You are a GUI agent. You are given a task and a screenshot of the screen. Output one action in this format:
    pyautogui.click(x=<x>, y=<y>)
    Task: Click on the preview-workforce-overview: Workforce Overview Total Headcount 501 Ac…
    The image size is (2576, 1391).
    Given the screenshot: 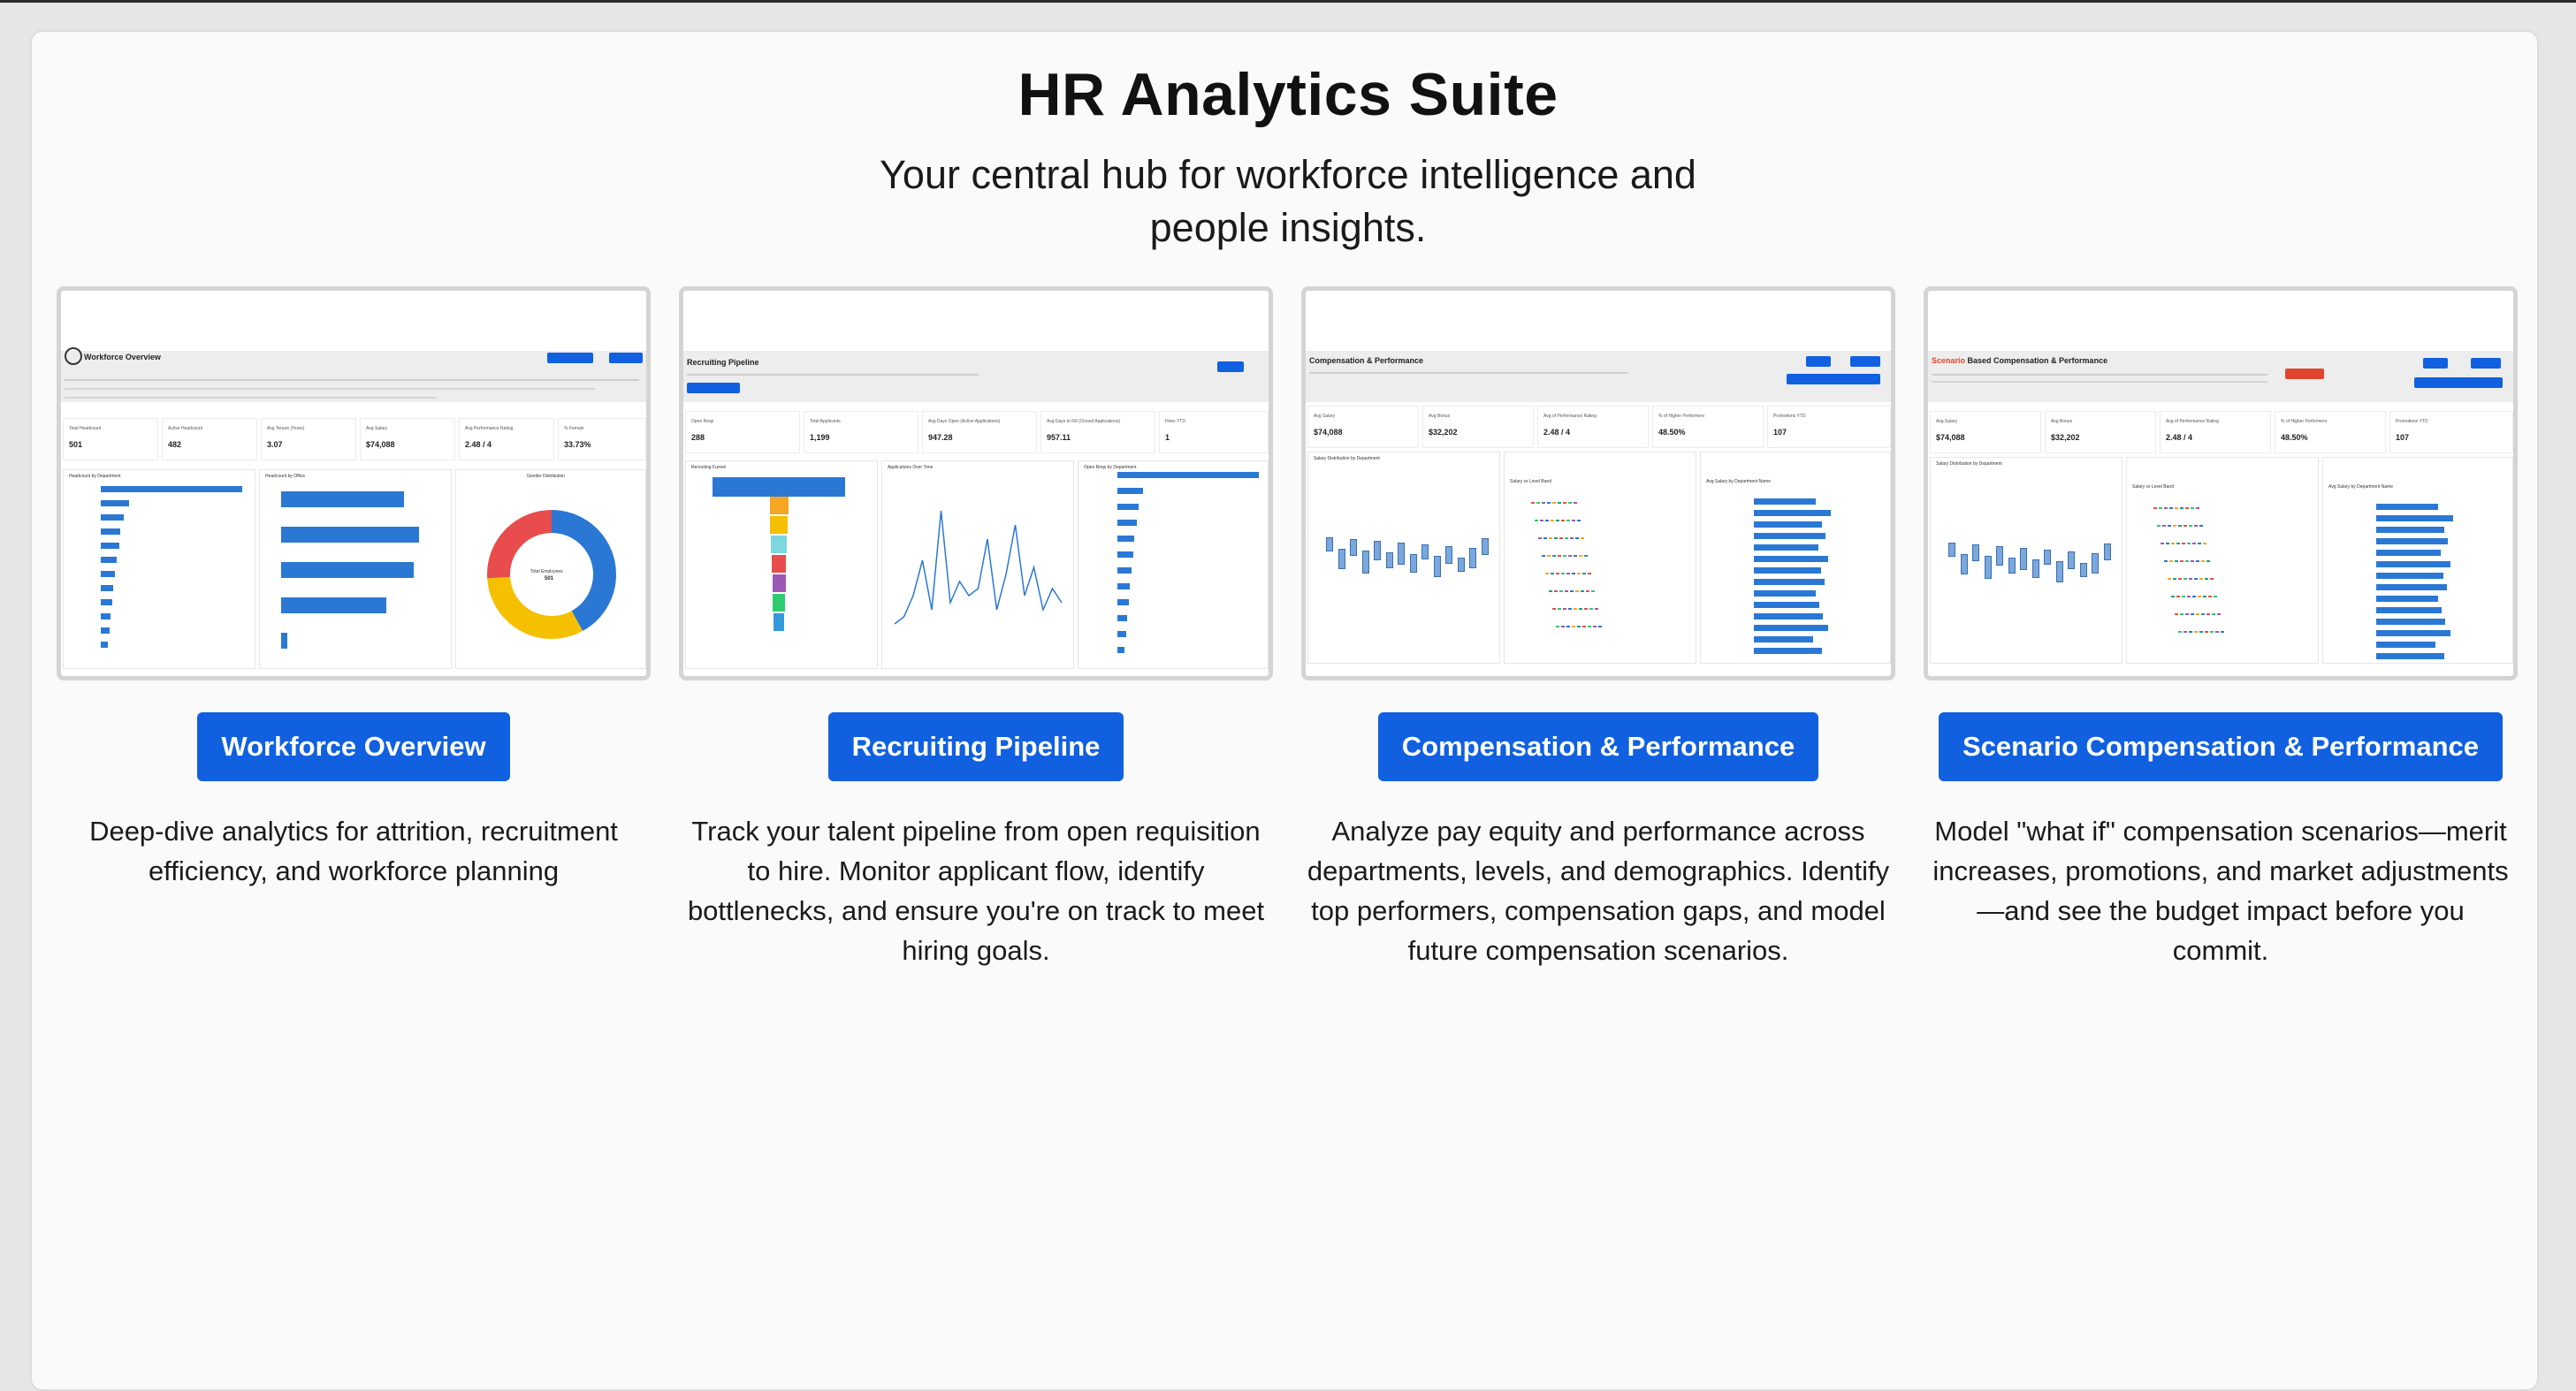 What is the action you would take?
    pyautogui.click(x=354, y=483)
    